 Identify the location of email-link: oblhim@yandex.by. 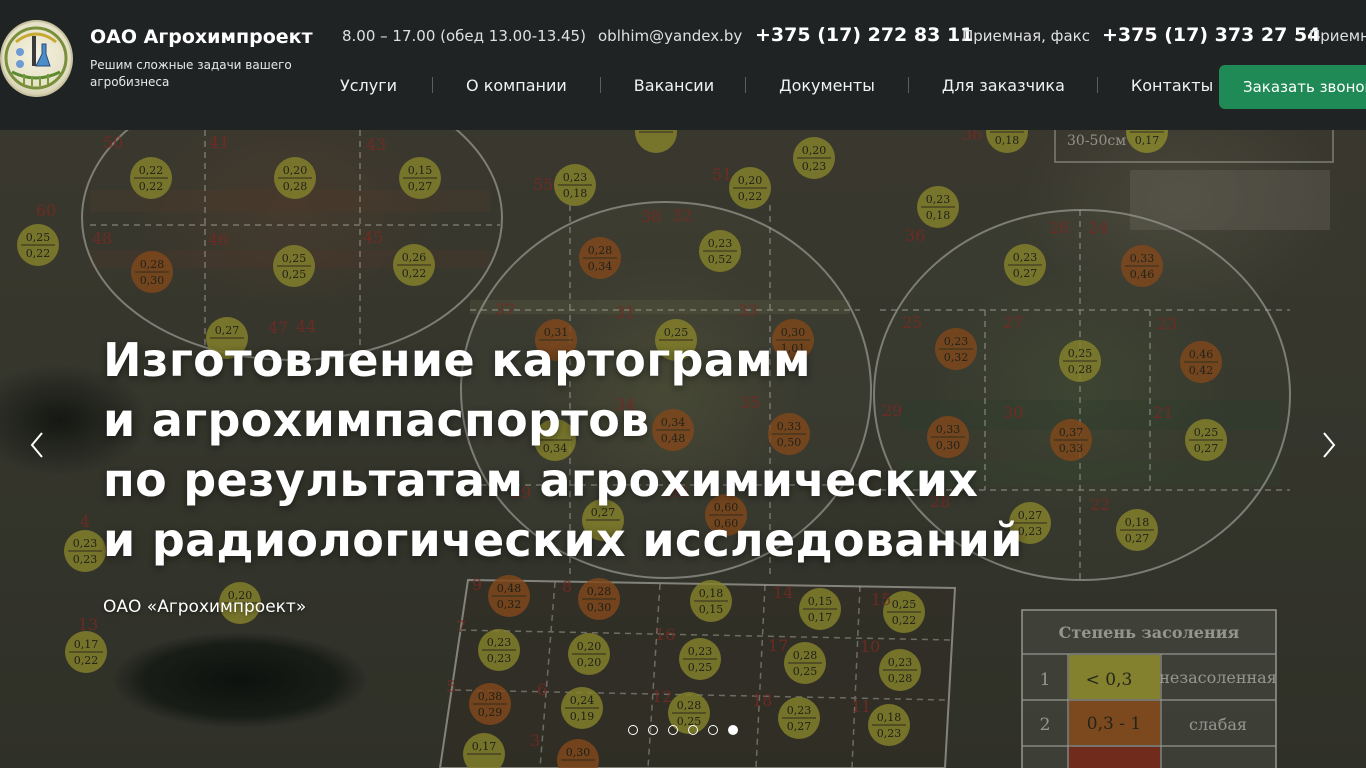
(670, 36).